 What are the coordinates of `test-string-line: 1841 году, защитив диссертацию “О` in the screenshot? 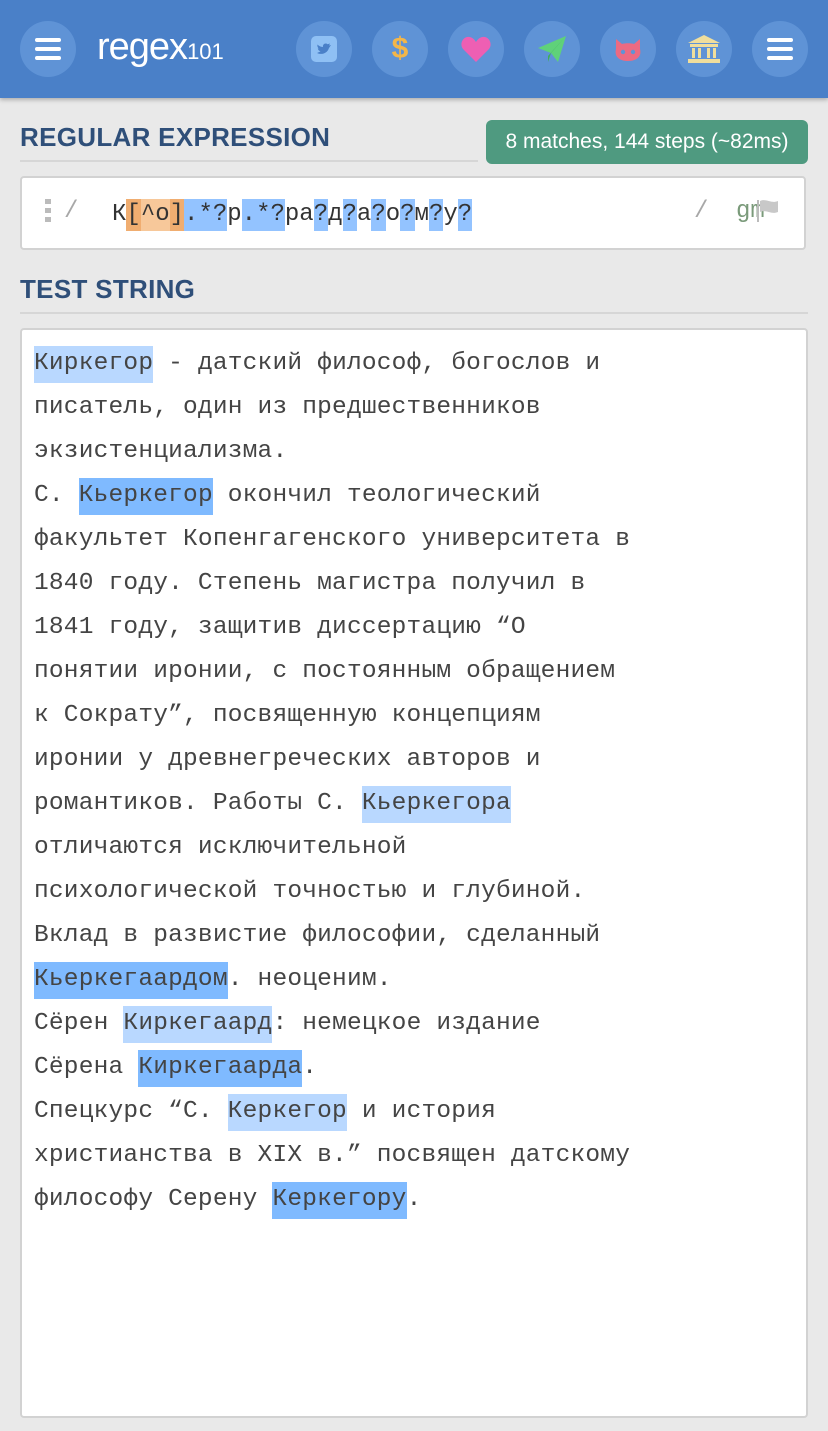 It's located at (416, 628).